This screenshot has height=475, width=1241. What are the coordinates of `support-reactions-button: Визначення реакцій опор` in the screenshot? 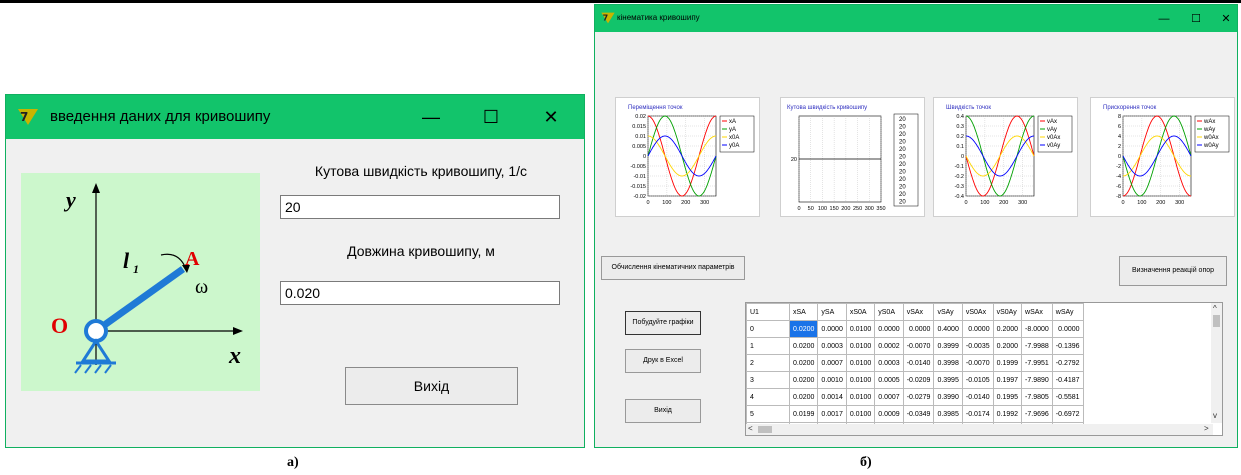 It's located at (1173, 271).